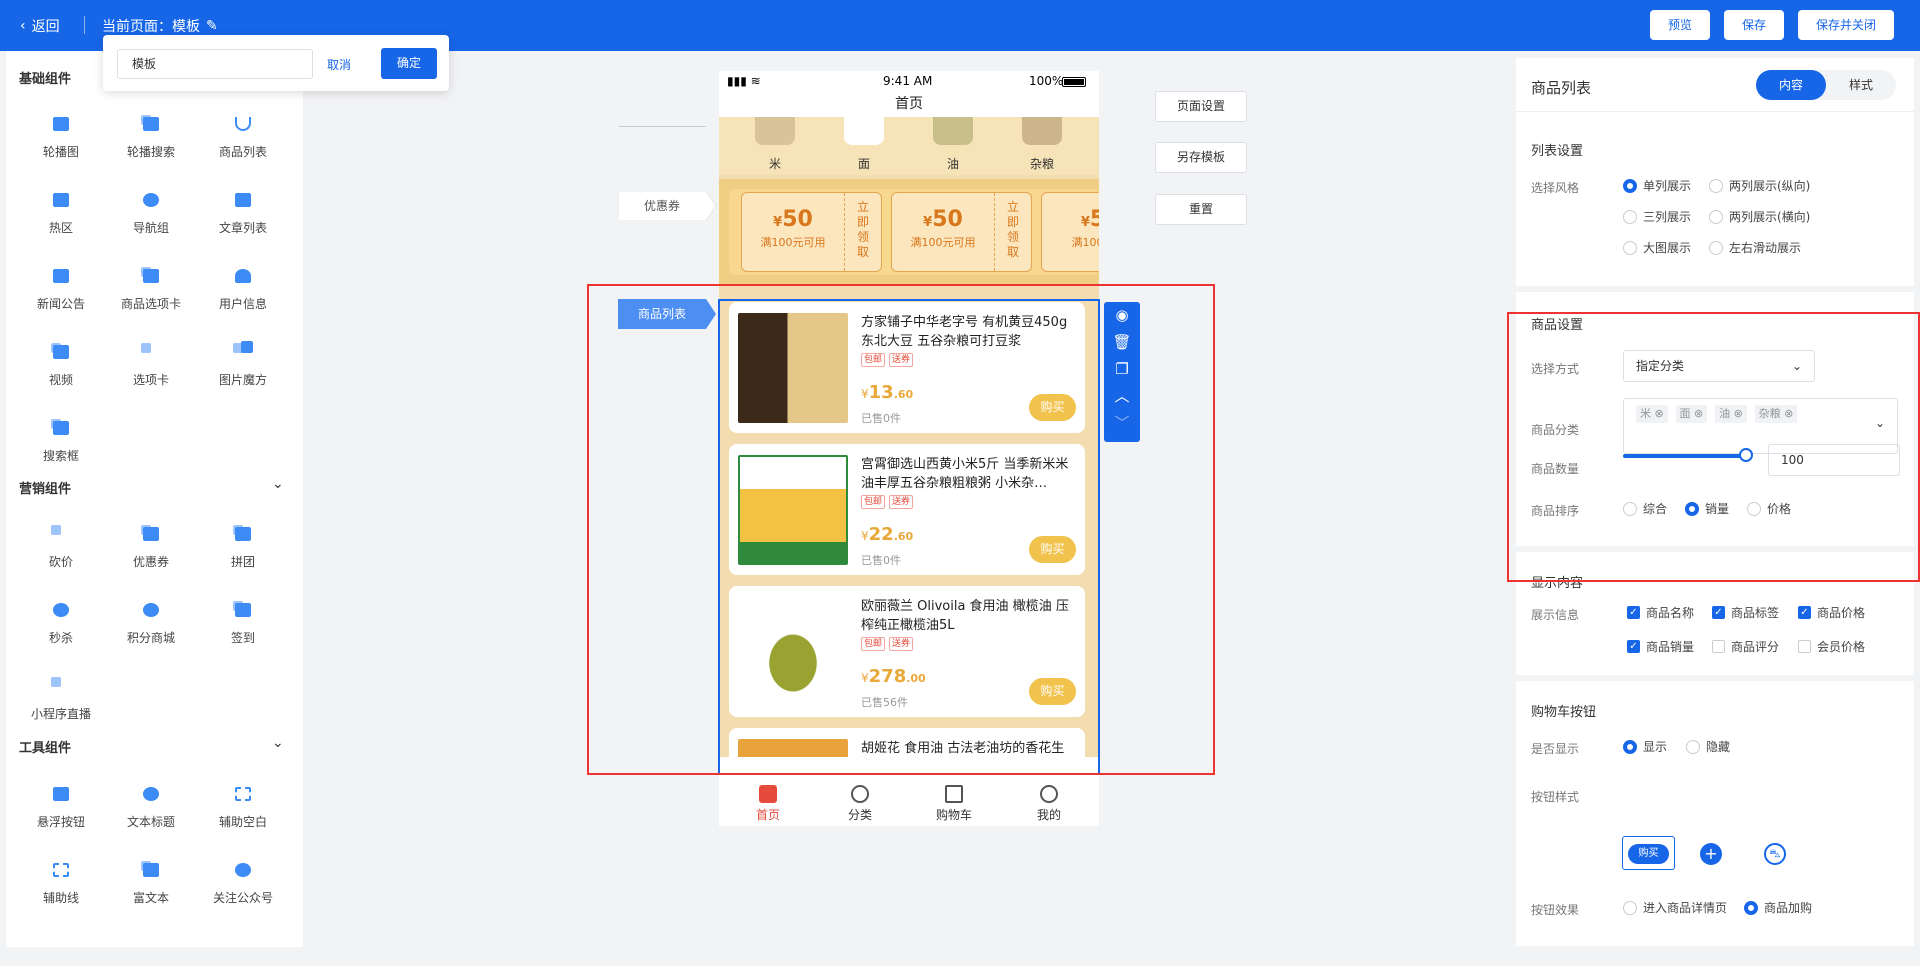  I want to click on category-chip: 米 ⊗, so click(1652, 414).